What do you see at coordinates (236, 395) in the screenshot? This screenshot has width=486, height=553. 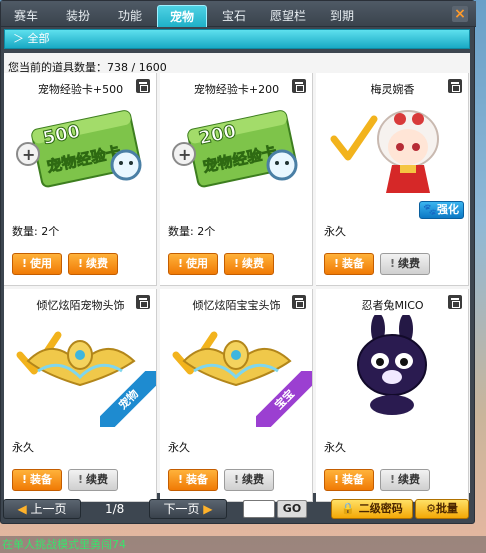 I see `item-card: 倾忆炫陌宝宝头饰 宝宝 永久 ! 装备 ! 续费` at bounding box center [236, 395].